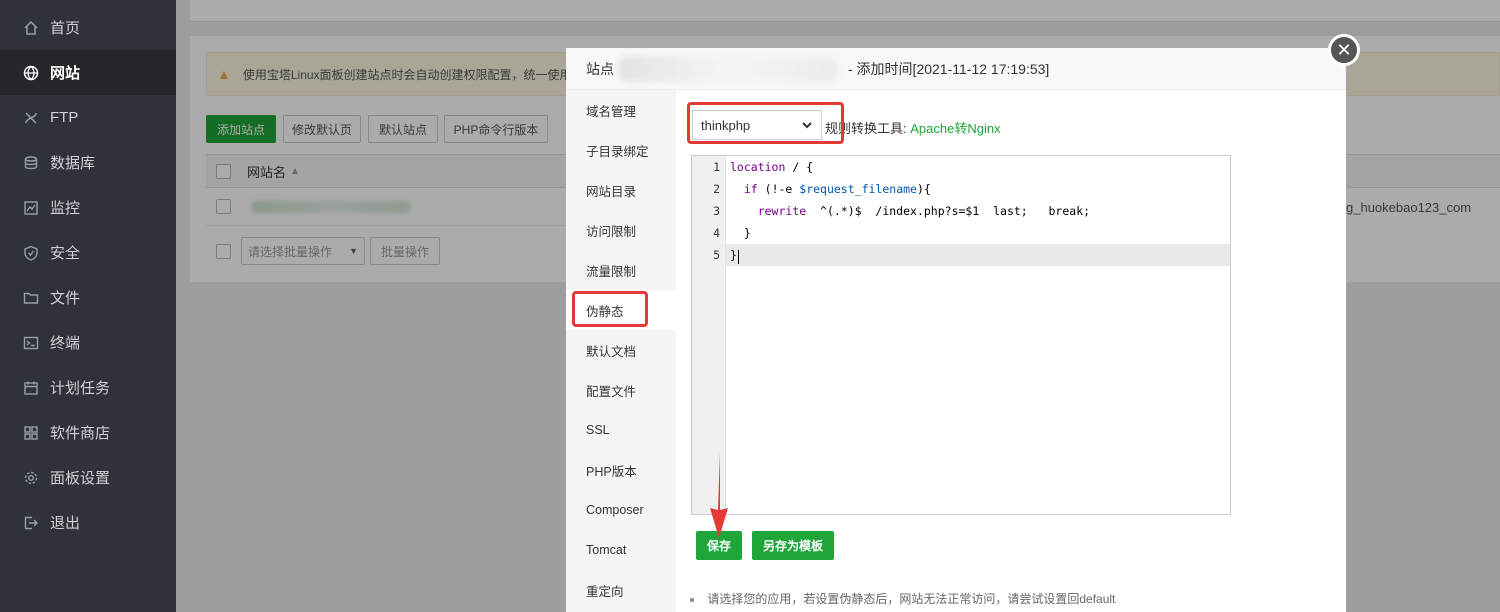 The image size is (1500, 612). What do you see at coordinates (88, 342) in the screenshot?
I see `sidebar-item-terminal: 终端` at bounding box center [88, 342].